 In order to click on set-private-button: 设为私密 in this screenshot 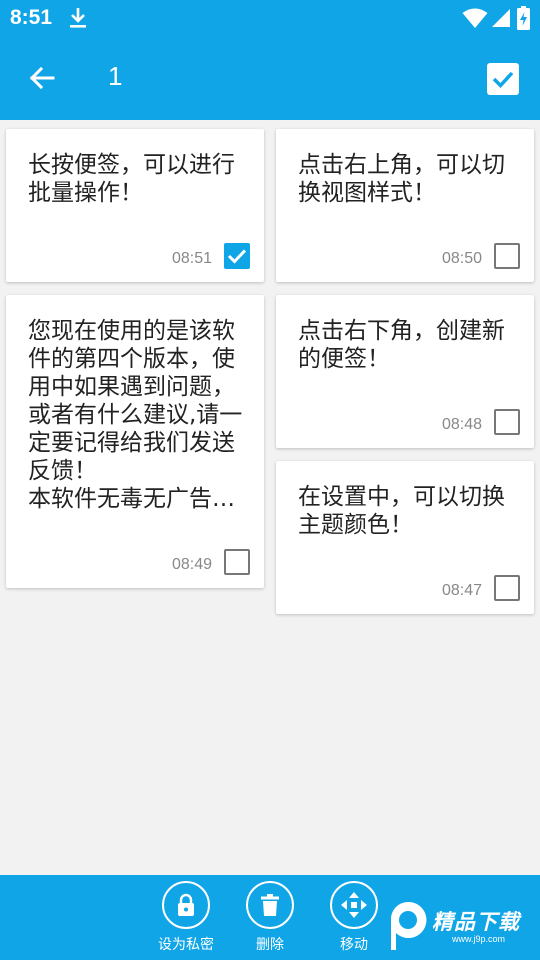, I will do `click(186, 919)`.